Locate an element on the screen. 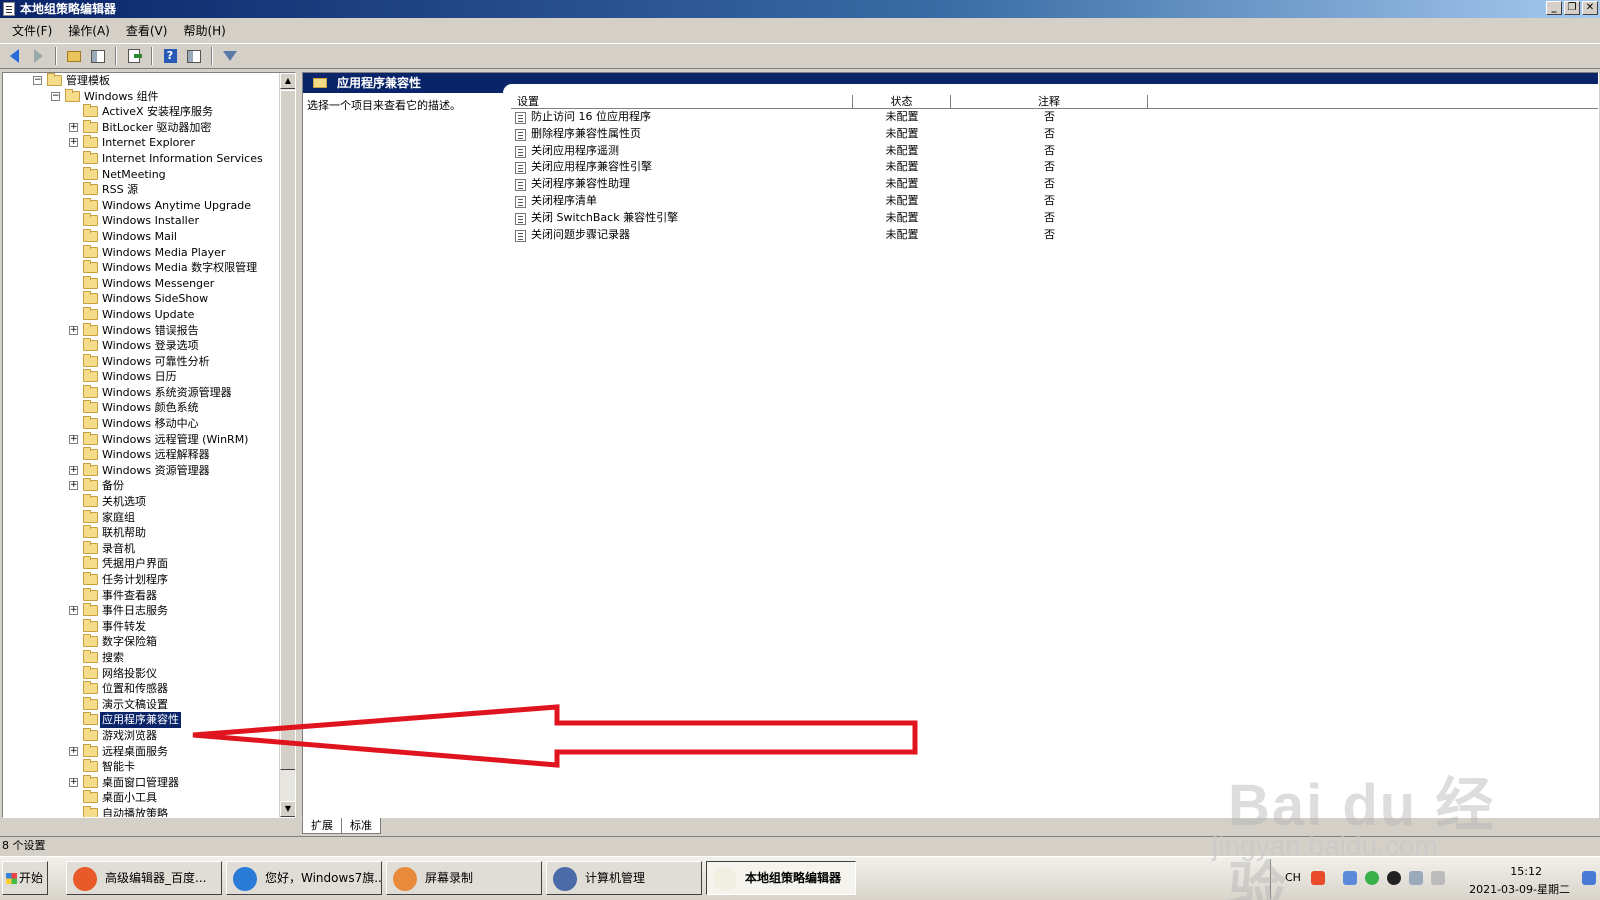 The width and height of the screenshot is (1600, 900). tree-item: ActiveX 安装程序服务 is located at coordinates (142, 112).